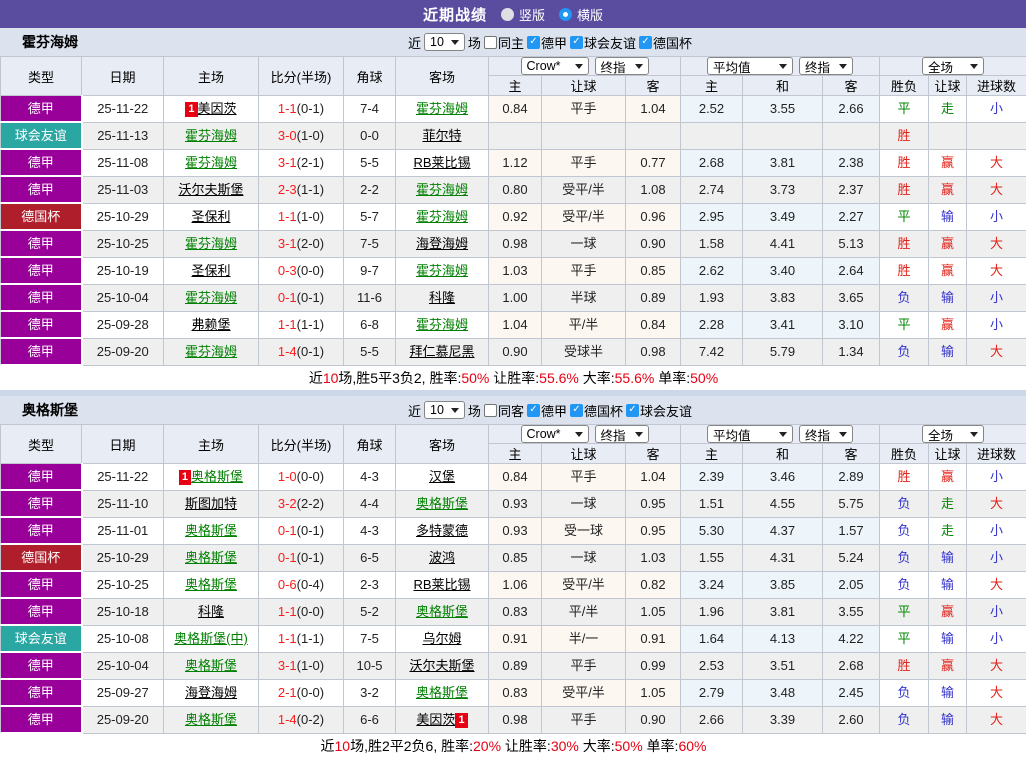 The height and width of the screenshot is (758, 1026). What do you see at coordinates (904, 665) in the screenshot?
I see `result-outcome: 胜` at bounding box center [904, 665].